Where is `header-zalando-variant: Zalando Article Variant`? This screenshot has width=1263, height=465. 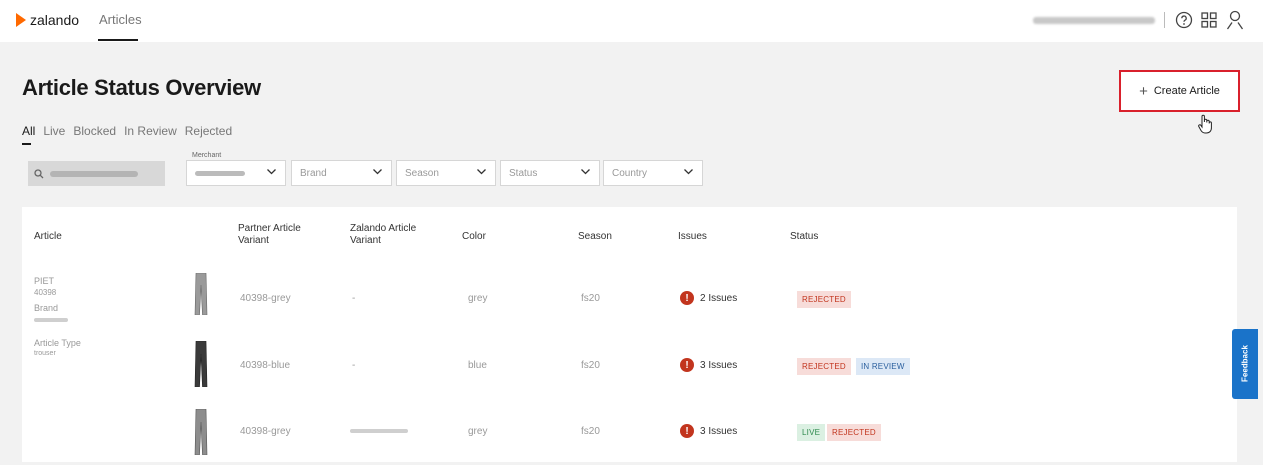 header-zalando-variant: Zalando Article Variant is located at coordinates (390, 235).